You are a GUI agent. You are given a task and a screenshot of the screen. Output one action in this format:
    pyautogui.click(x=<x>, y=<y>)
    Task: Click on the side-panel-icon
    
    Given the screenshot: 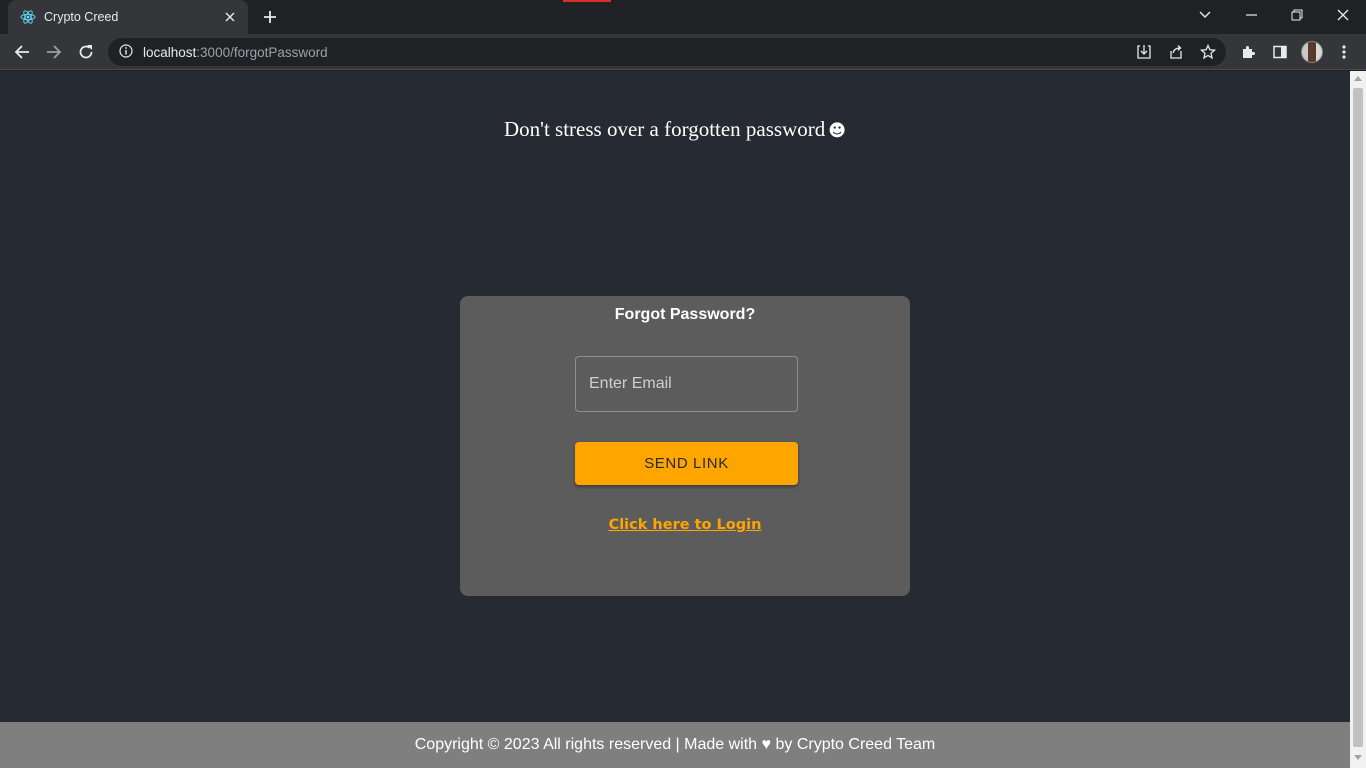 What is the action you would take?
    pyautogui.click(x=1280, y=52)
    